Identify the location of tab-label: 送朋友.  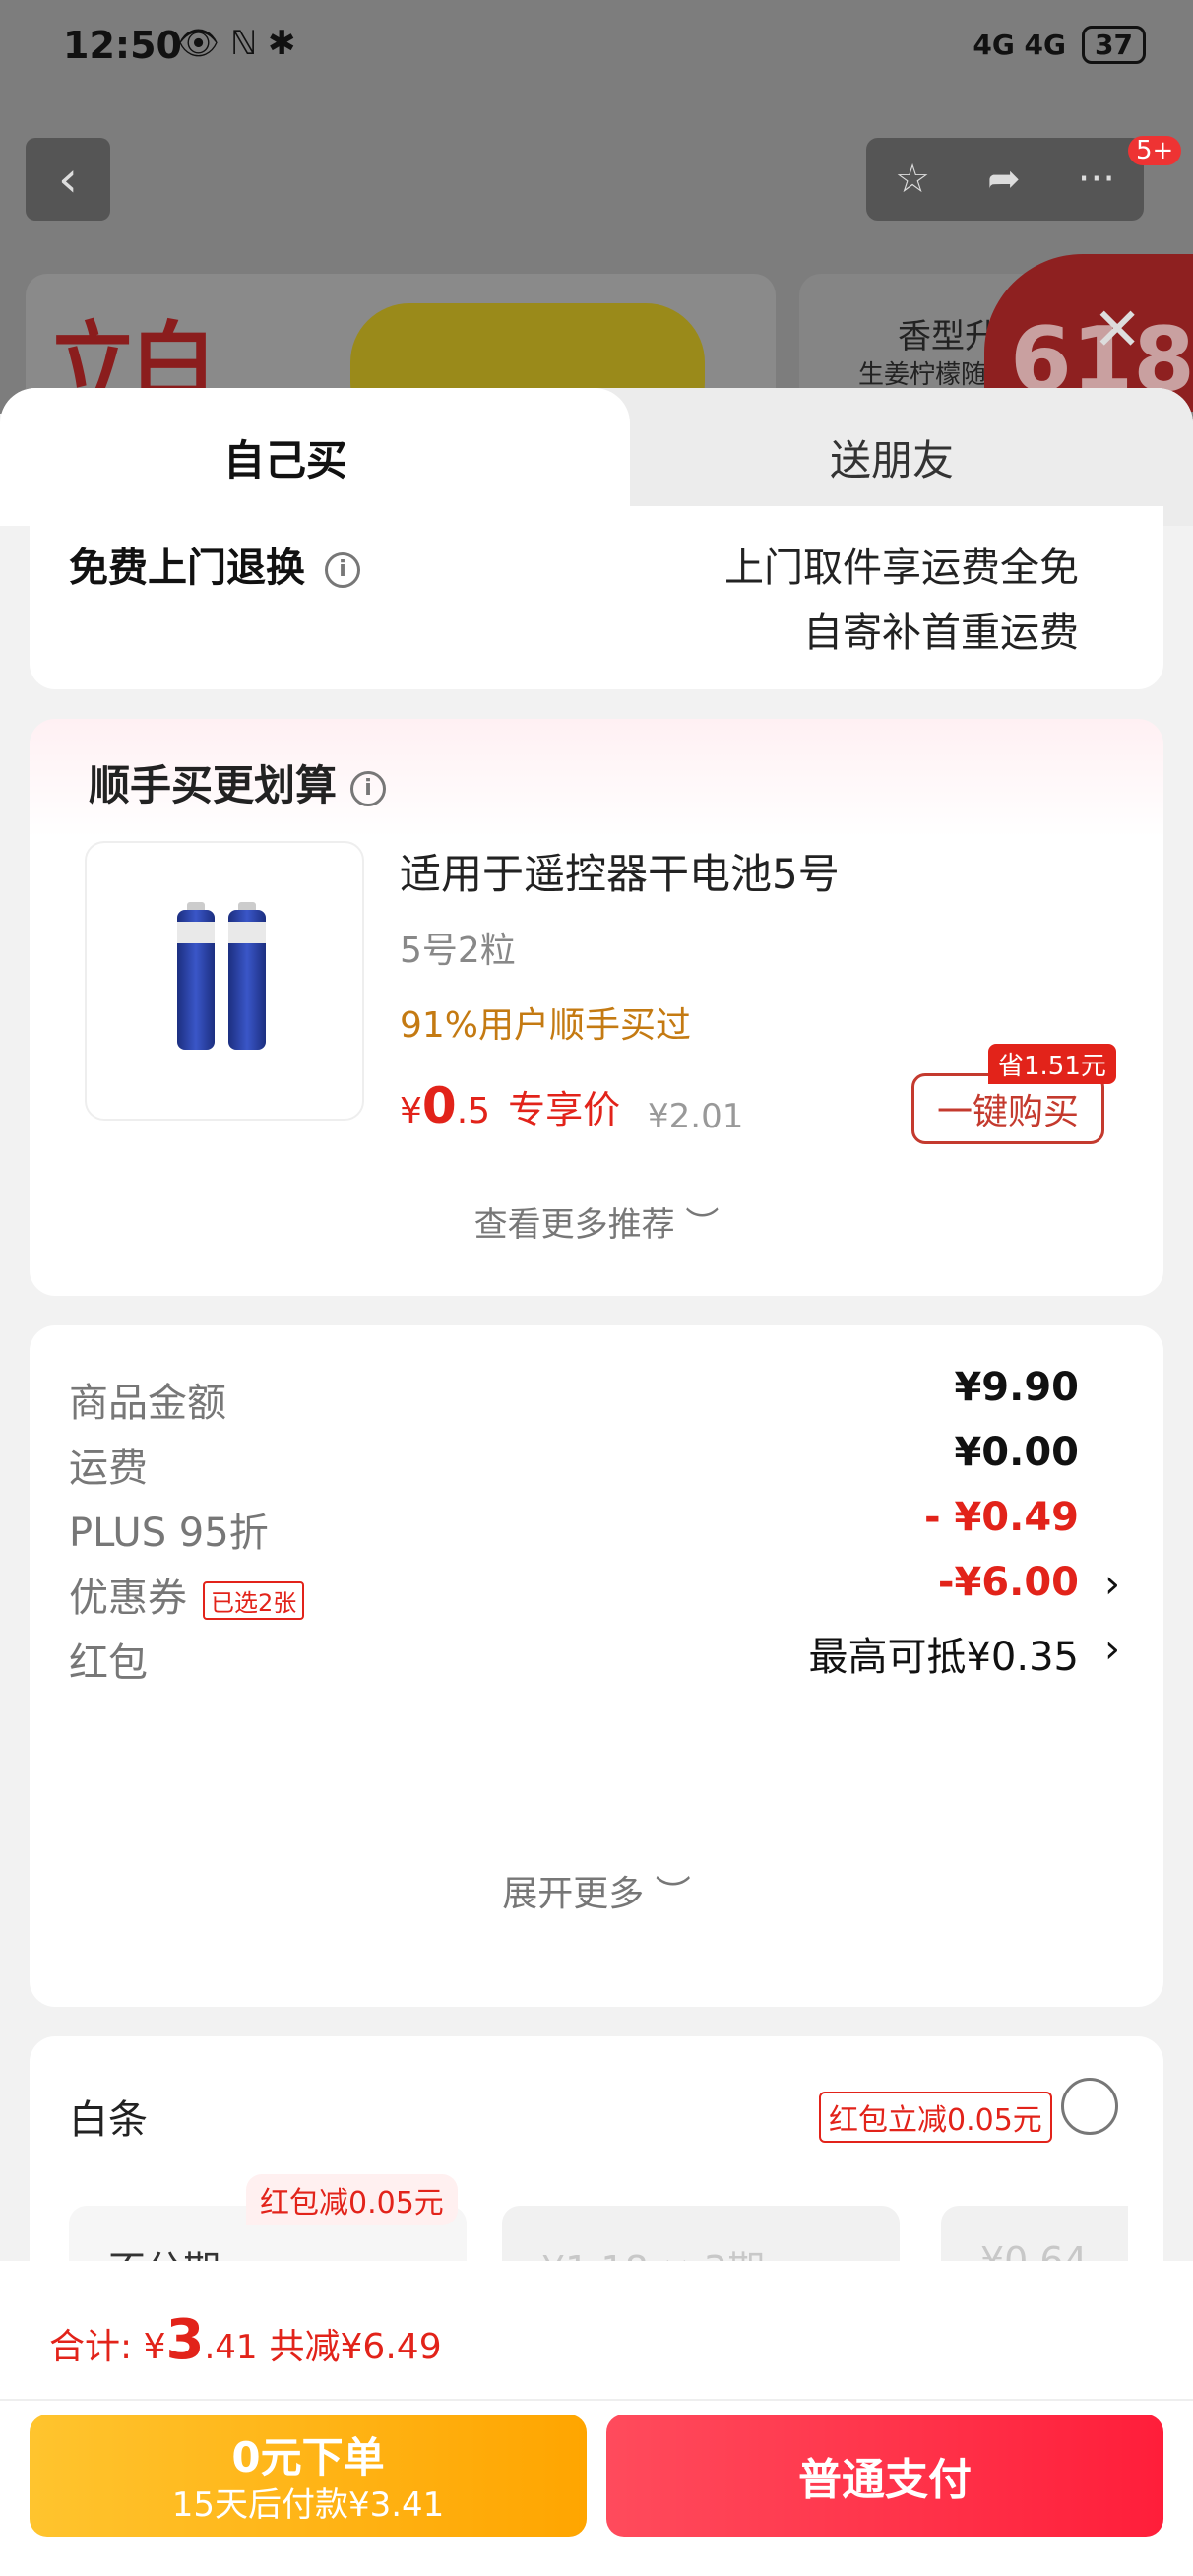
(891, 459).